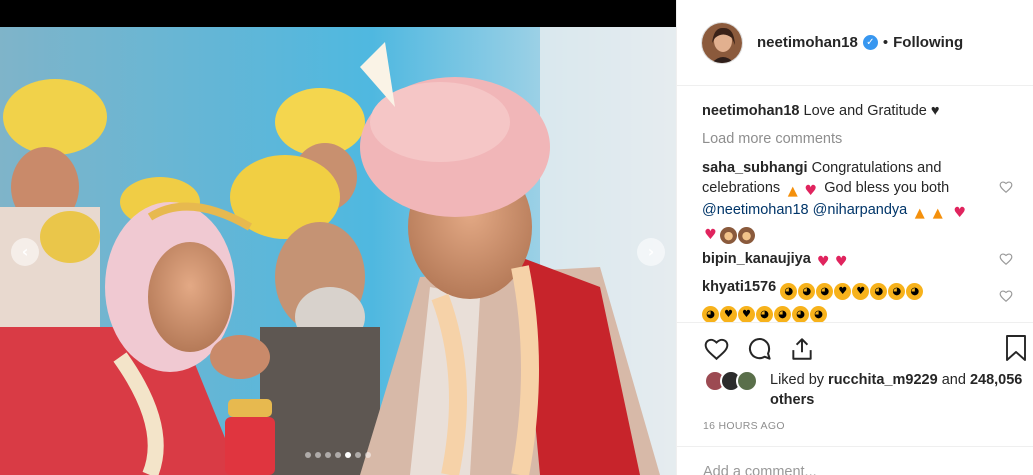 This screenshot has width=1033, height=475. Describe the element at coordinates (928, 42) in the screenshot. I see `following-button: Following` at that location.